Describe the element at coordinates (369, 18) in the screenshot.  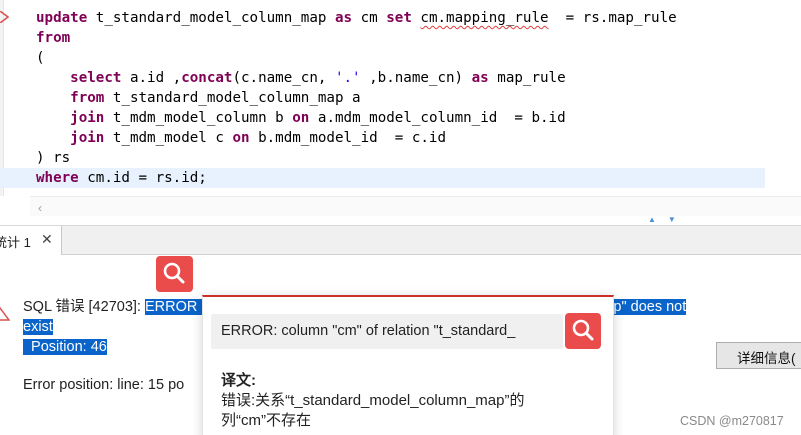
I see `sql-token: cm` at that location.